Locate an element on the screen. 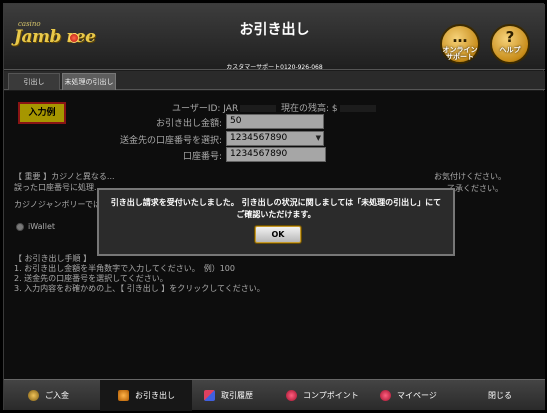  nav-mypage: マイページ is located at coordinates (420, 395).